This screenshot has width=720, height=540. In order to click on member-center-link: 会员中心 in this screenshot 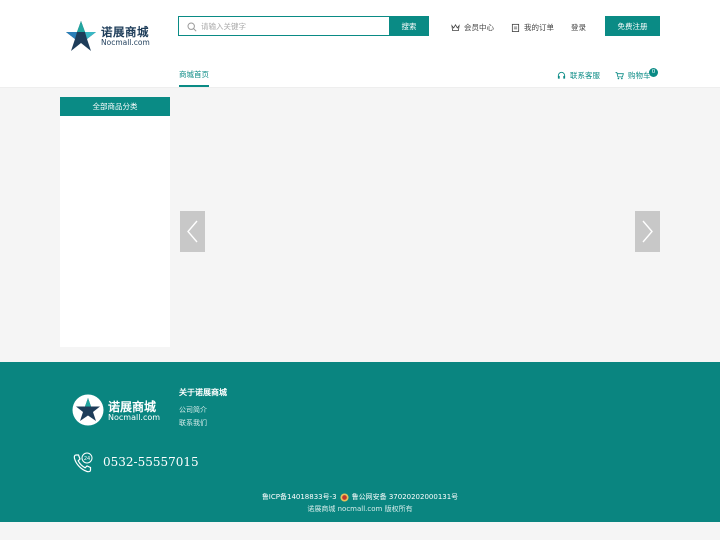, I will do `click(472, 27)`.